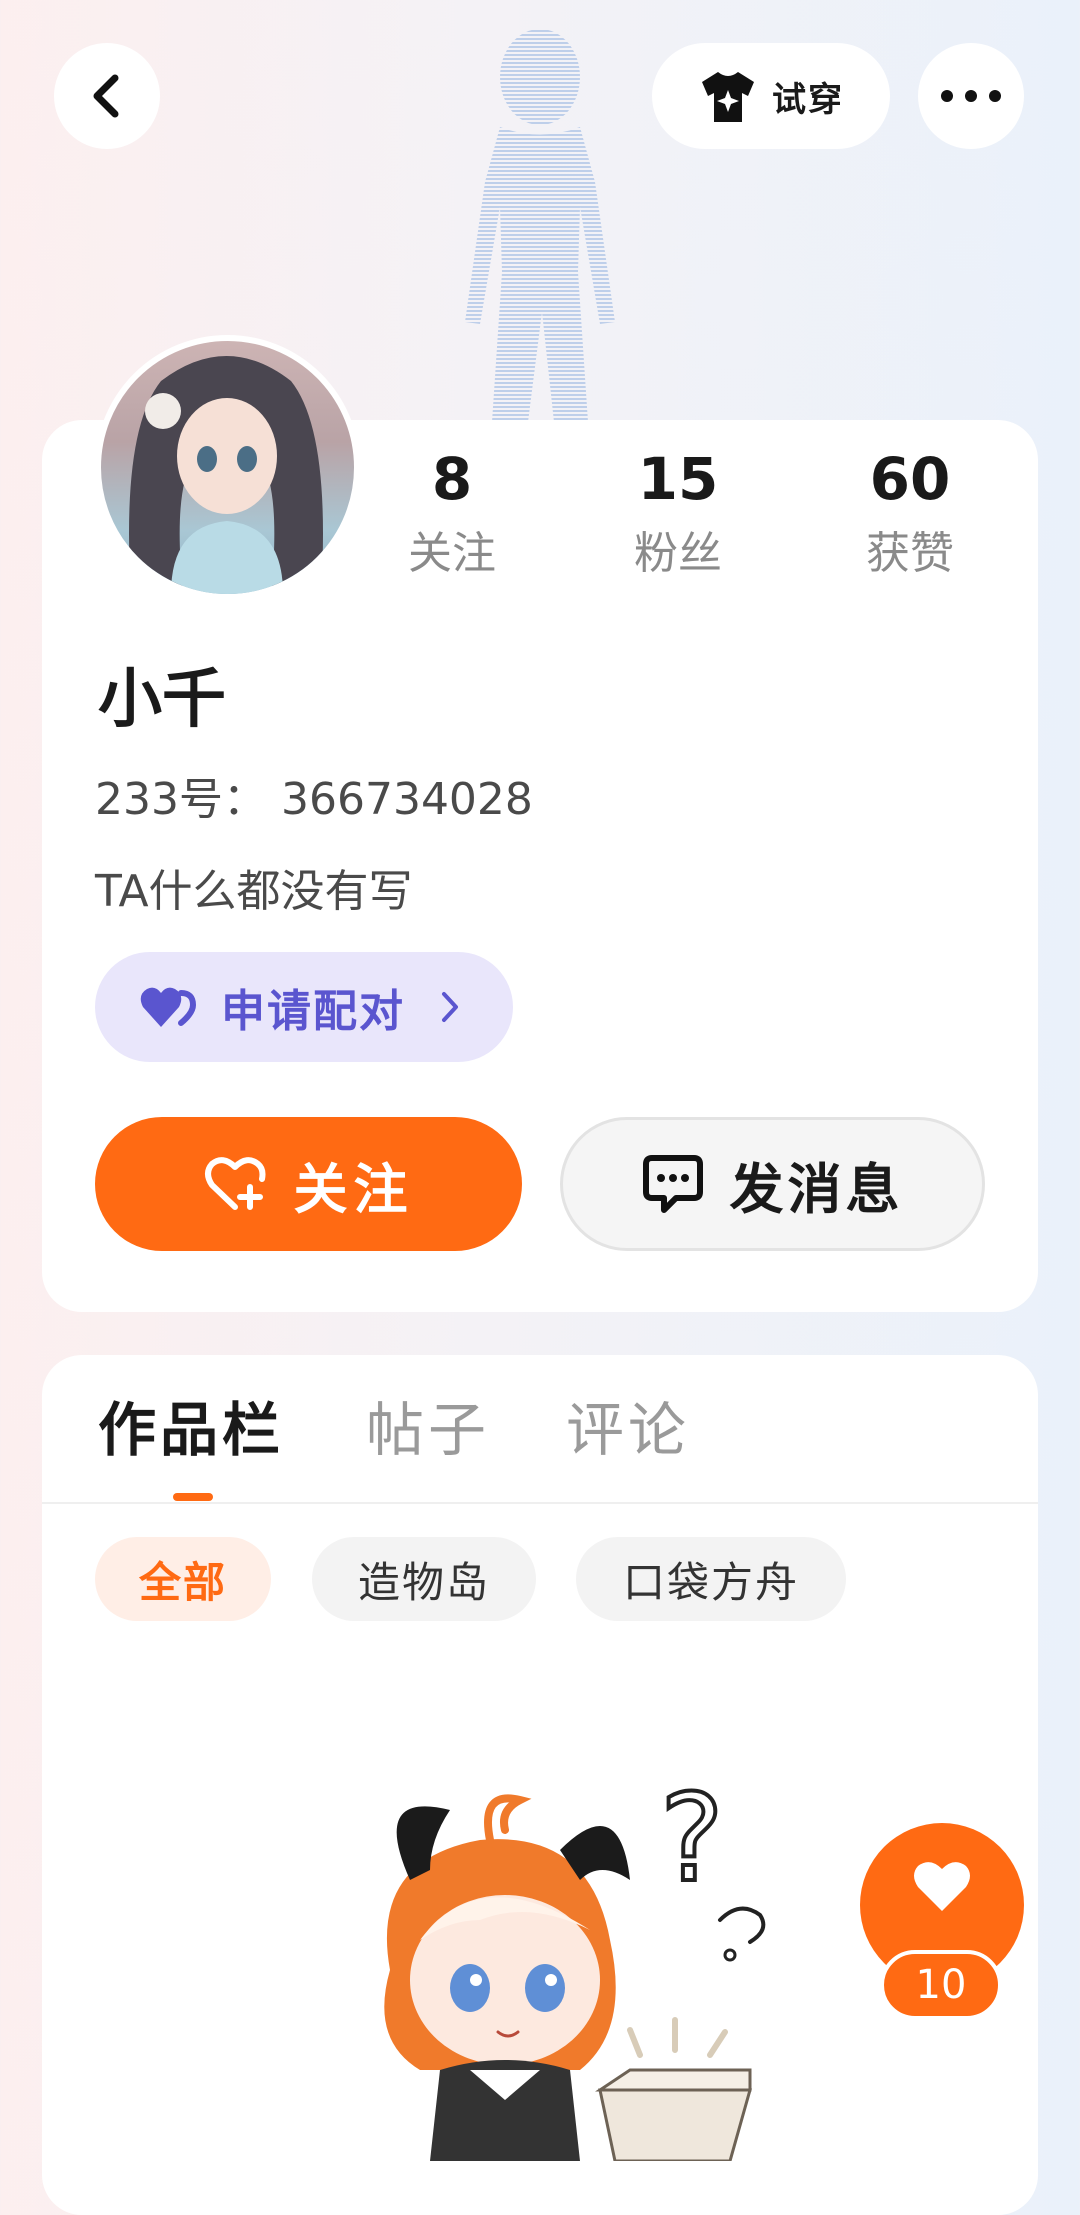  What do you see at coordinates (672, 1184) in the screenshot?
I see `chat-bubble-icon` at bounding box center [672, 1184].